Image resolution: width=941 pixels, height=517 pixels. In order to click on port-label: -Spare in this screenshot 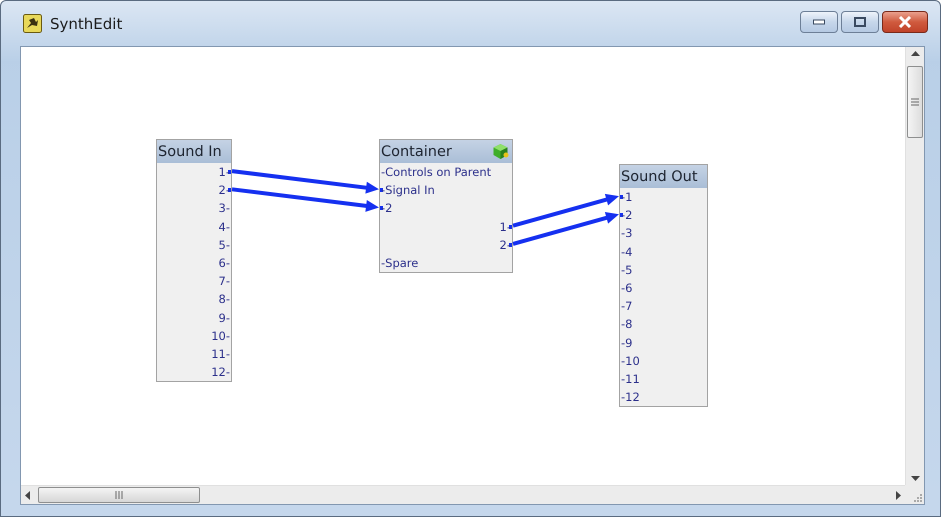, I will do `click(399, 263)`.